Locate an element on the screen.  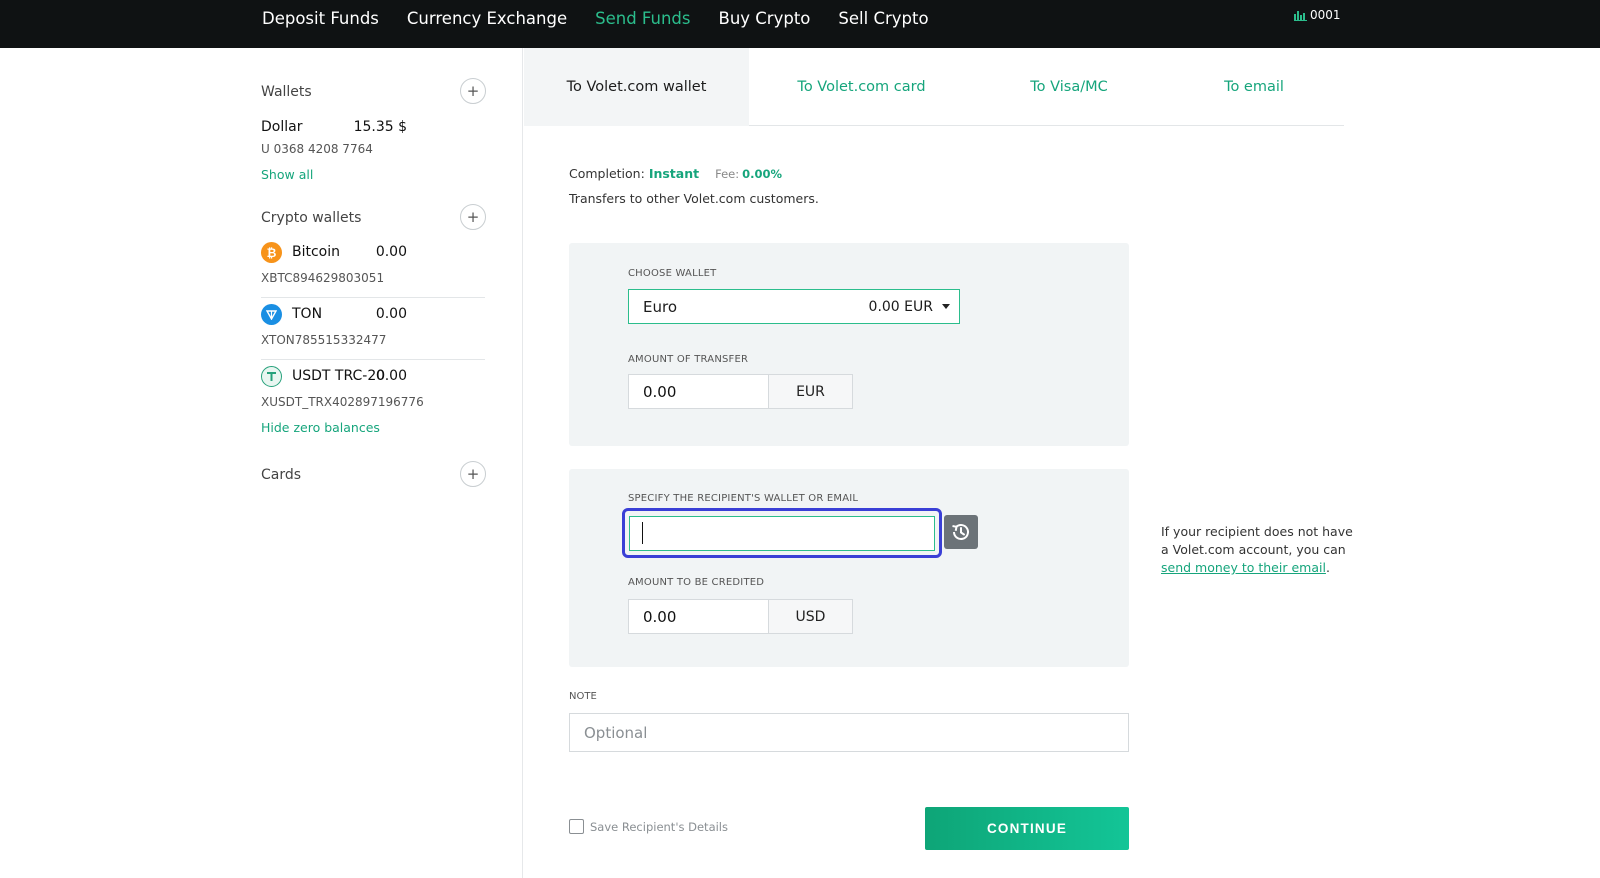
amount-credited-input is located at coordinates (698, 616).